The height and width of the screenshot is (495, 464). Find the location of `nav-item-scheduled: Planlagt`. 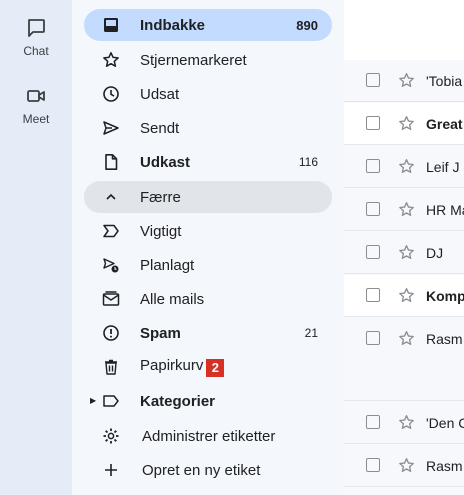

nav-item-scheduled: Planlagt is located at coordinates (208, 265).